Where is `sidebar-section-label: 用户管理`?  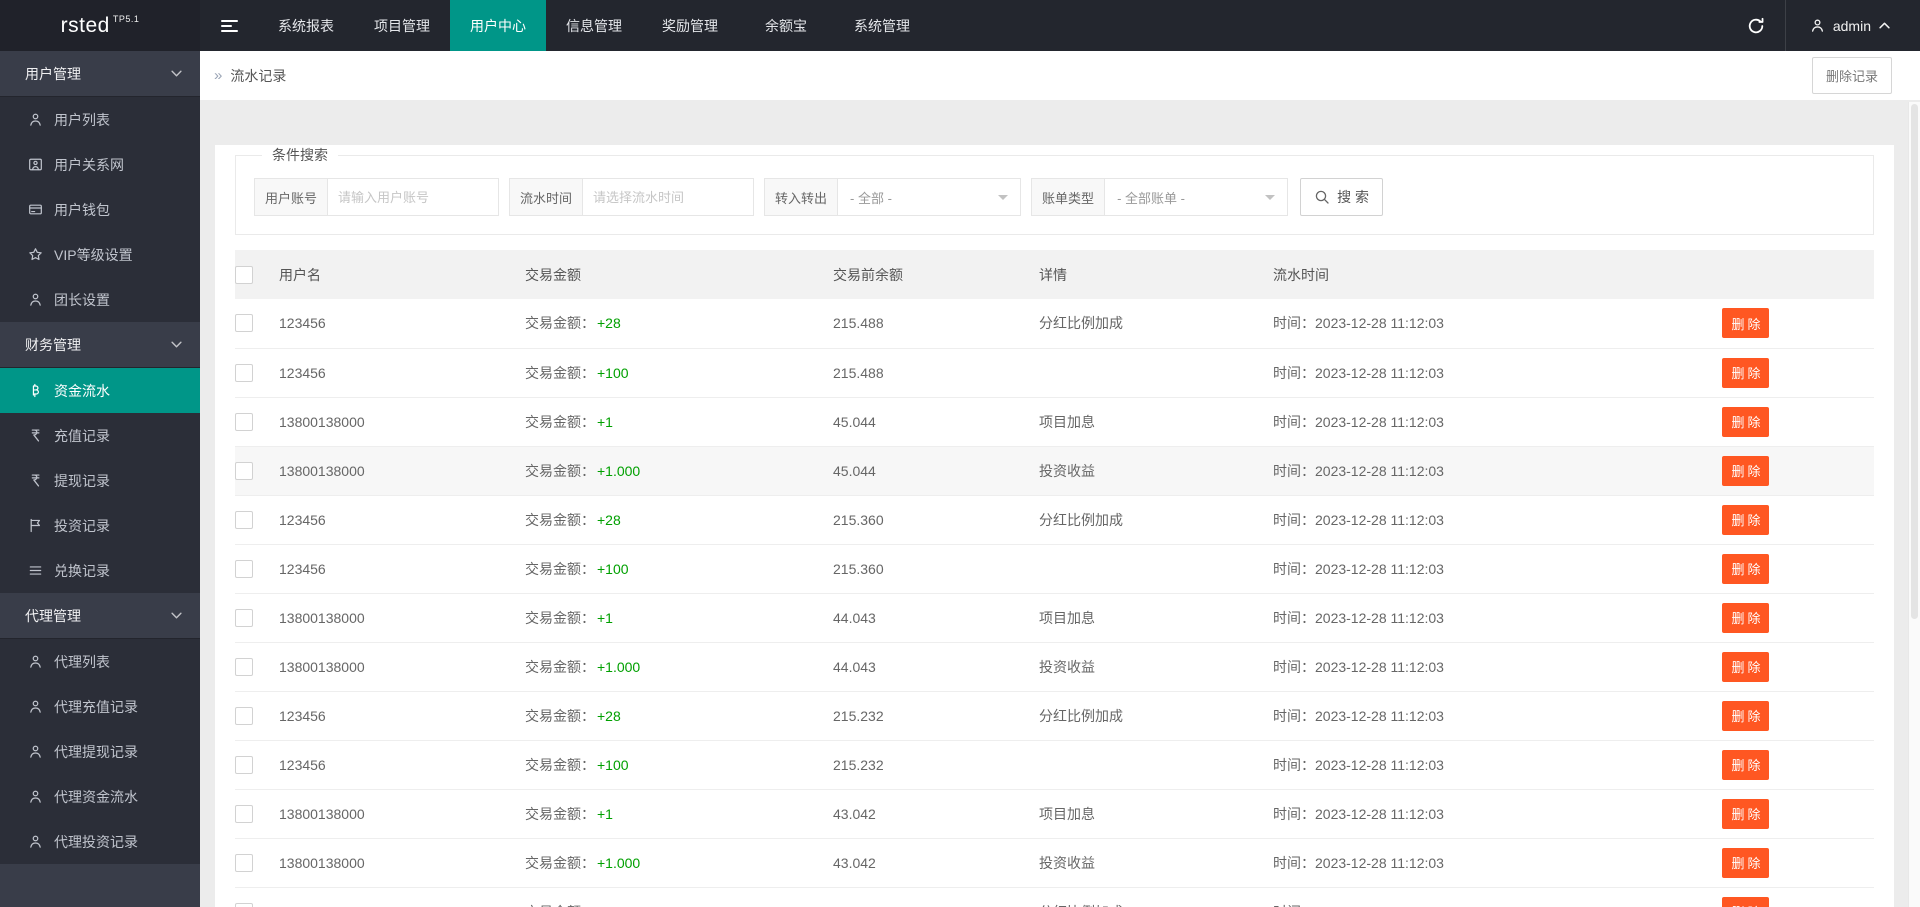 sidebar-section-label: 用户管理 is located at coordinates (53, 73).